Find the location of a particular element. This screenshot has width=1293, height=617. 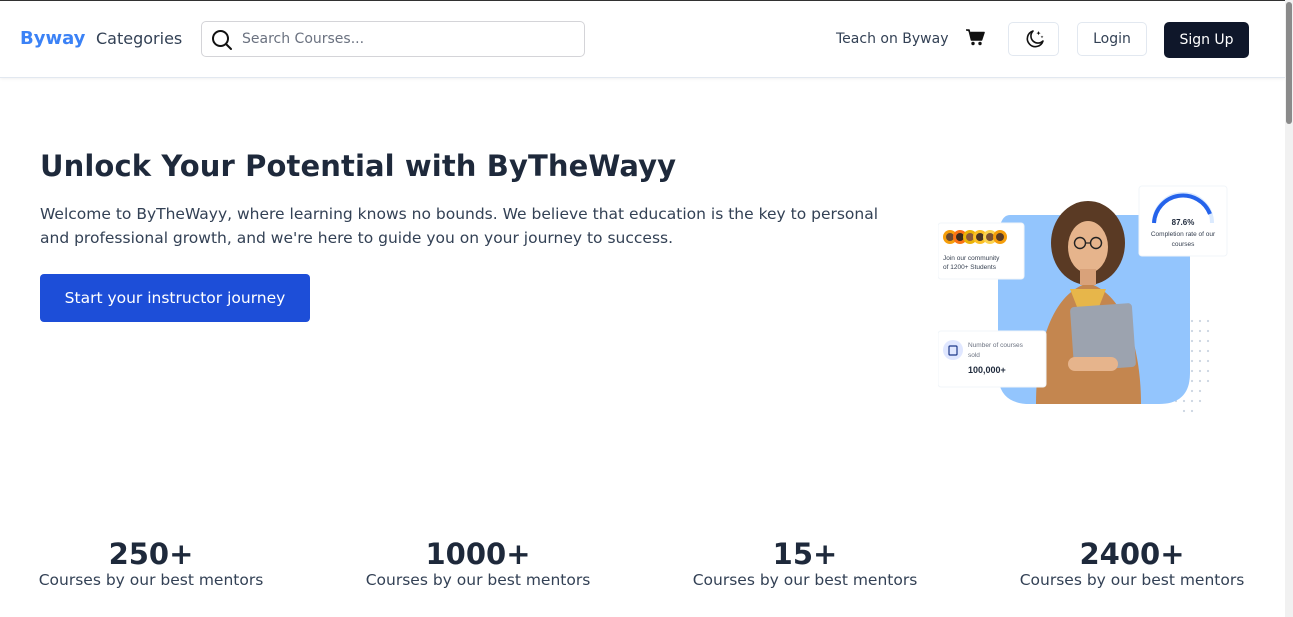

courses-sold-value: 100,000+ is located at coordinates (987, 370).